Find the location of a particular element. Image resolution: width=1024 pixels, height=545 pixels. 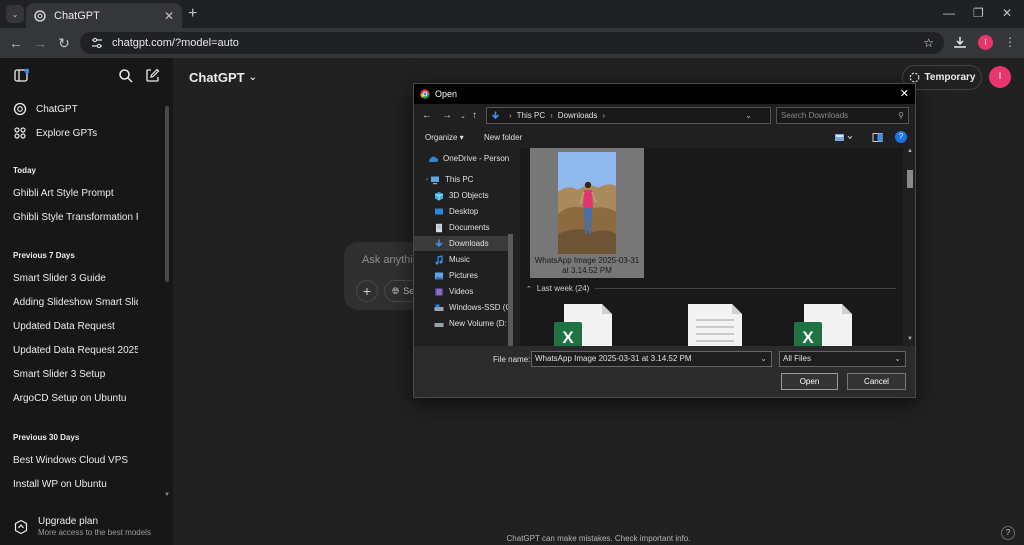

cloud-icon is located at coordinates (433, 159).